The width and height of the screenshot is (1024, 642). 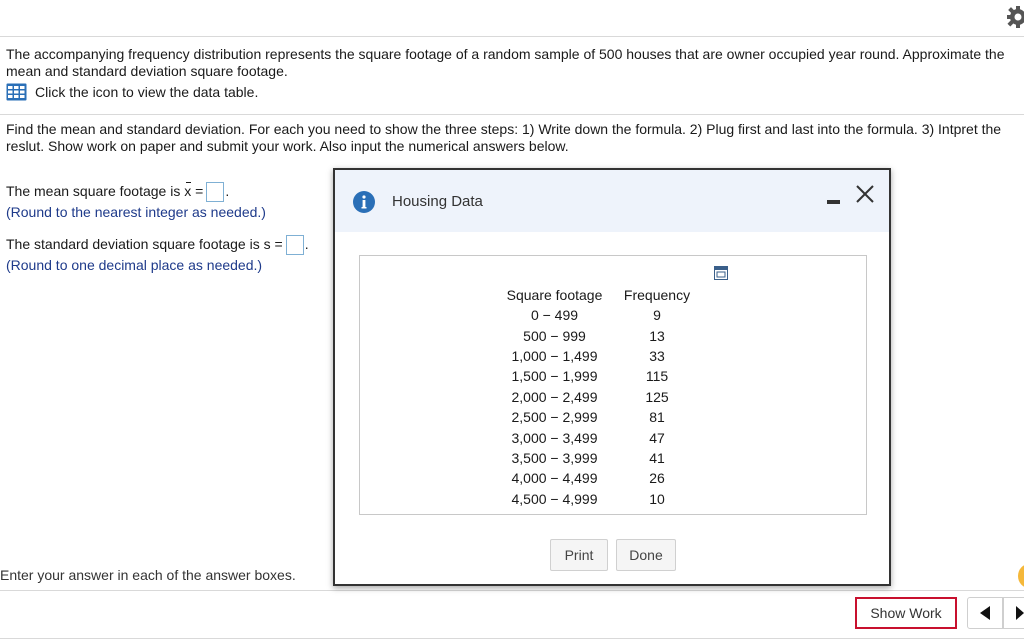 I want to click on equals-sign: =, so click(x=197, y=191).